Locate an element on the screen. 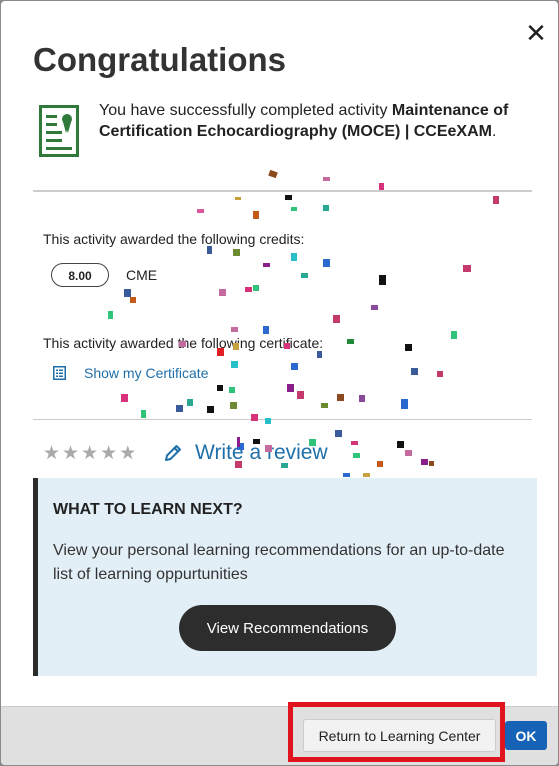  show-certificate-link: Show my Certificate is located at coordinates (130, 373).